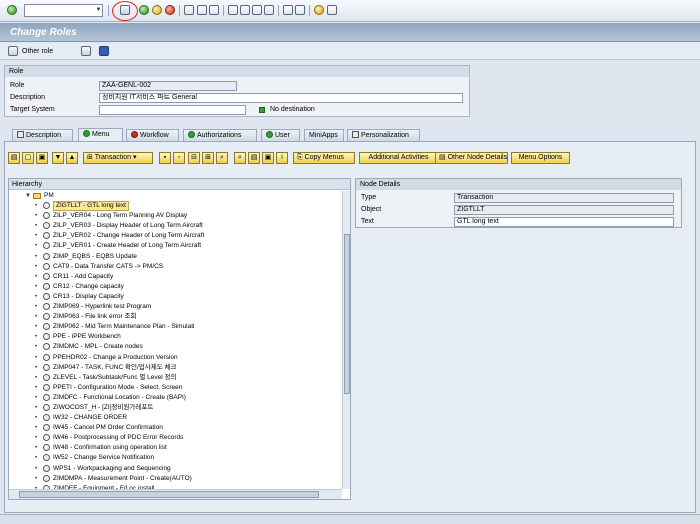 Image resolution: width=700 pixels, height=524 pixels. I want to click on command-field, so click(63, 10).